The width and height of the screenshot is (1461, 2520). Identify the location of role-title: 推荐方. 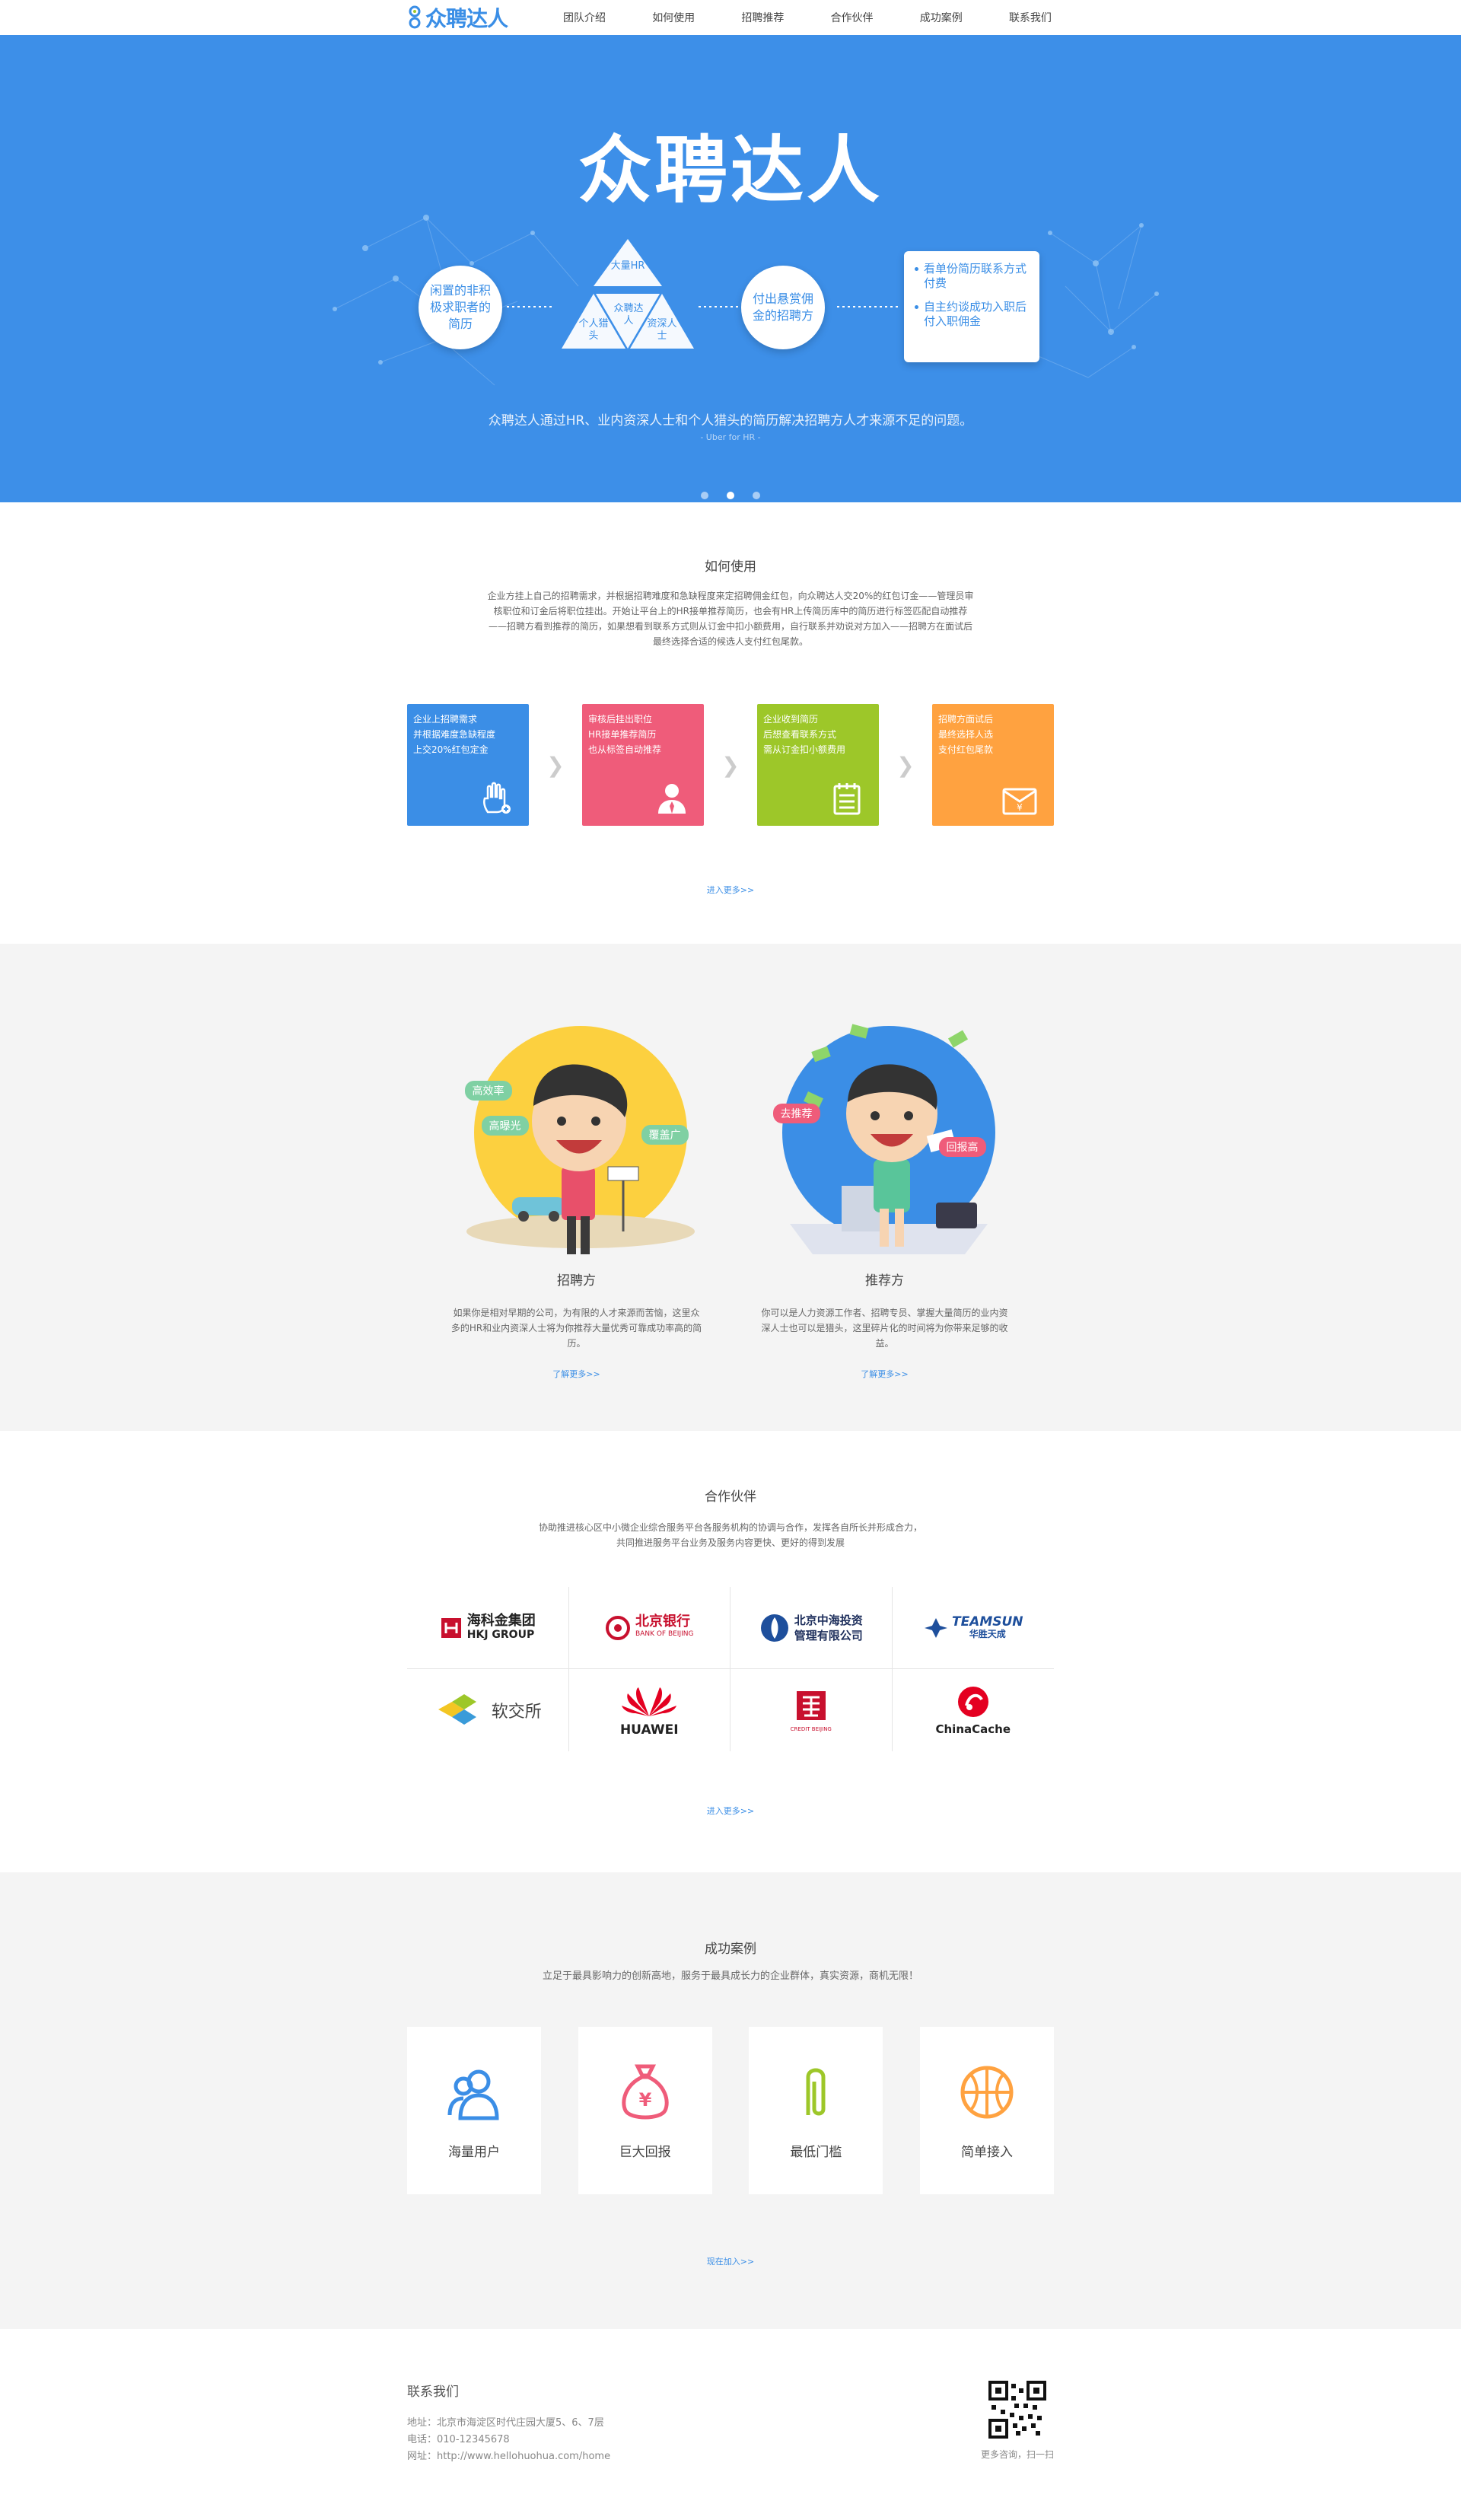
(884, 1281).